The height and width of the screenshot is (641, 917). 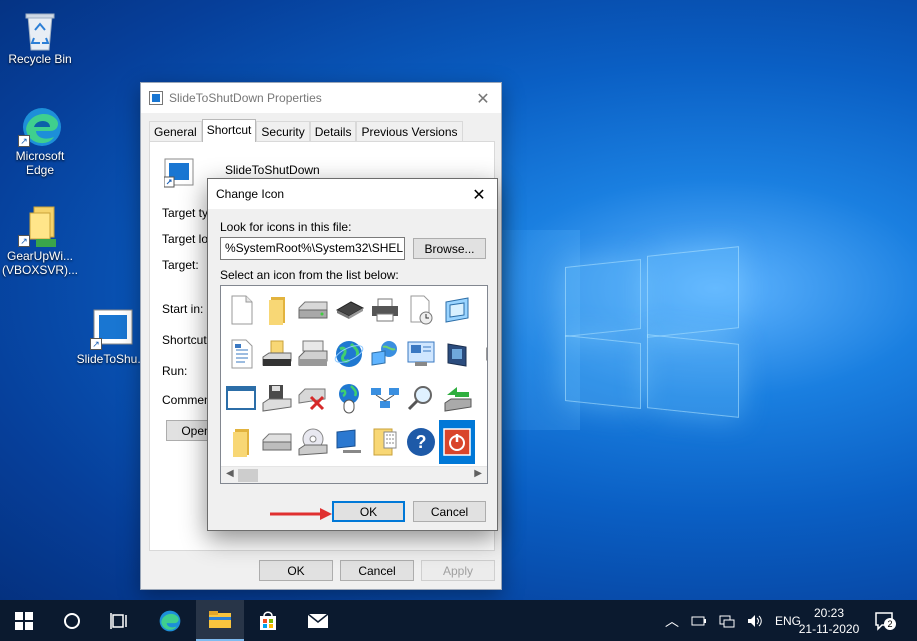 What do you see at coordinates (457, 398) in the screenshot?
I see `network-share-icon` at bounding box center [457, 398].